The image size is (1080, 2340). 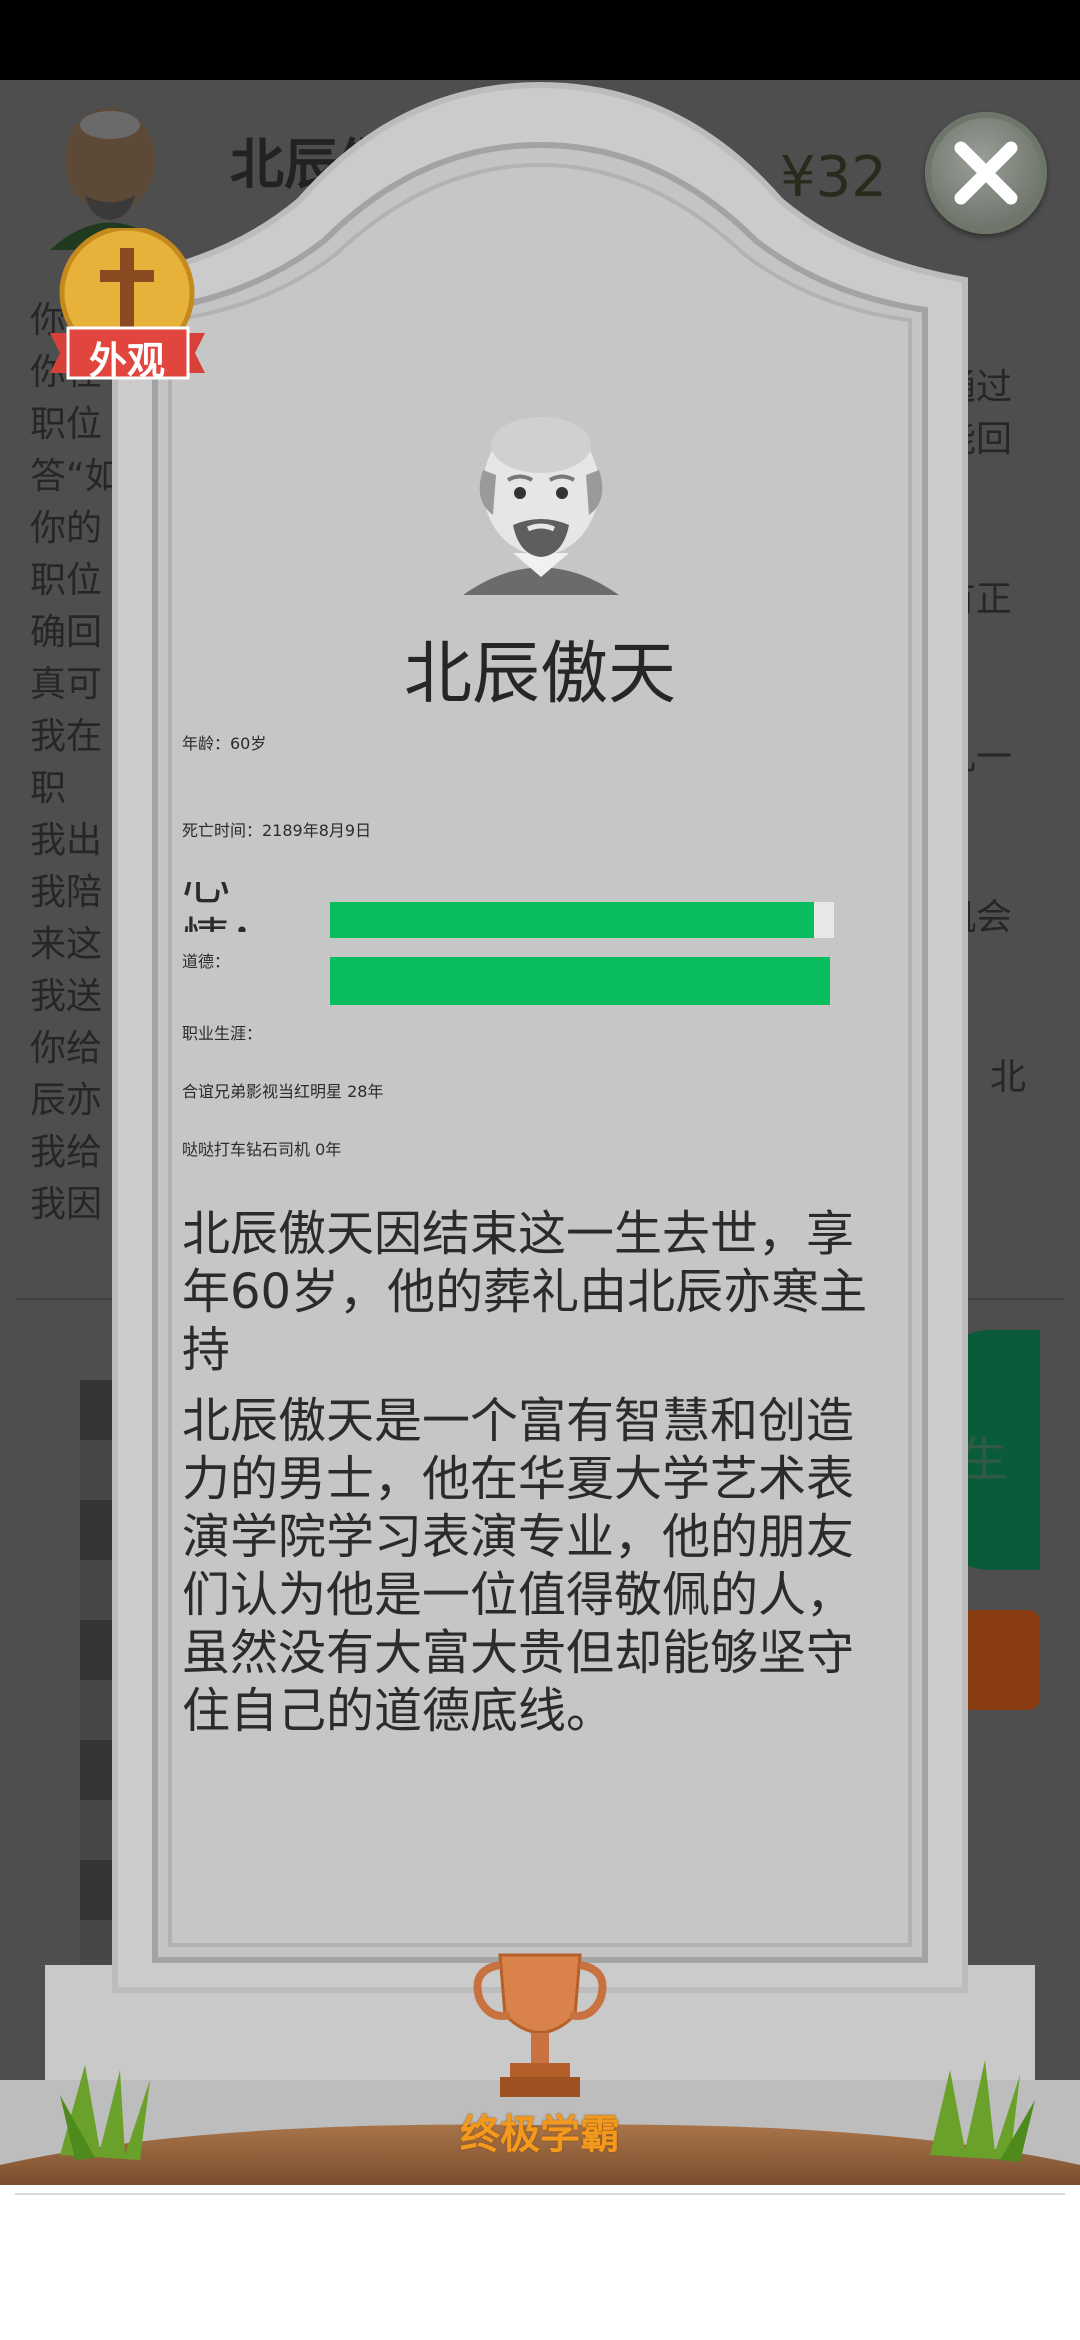 What do you see at coordinates (539, 674) in the screenshot?
I see `deceased-name: 北辰傲天` at bounding box center [539, 674].